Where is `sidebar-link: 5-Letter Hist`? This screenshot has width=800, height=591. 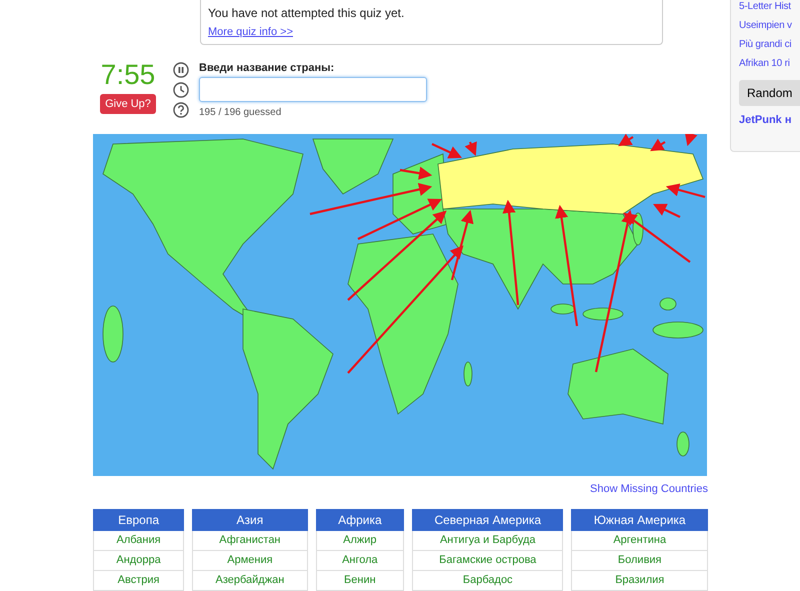
sidebar-link: 5-Letter Hist is located at coordinates (769, 8).